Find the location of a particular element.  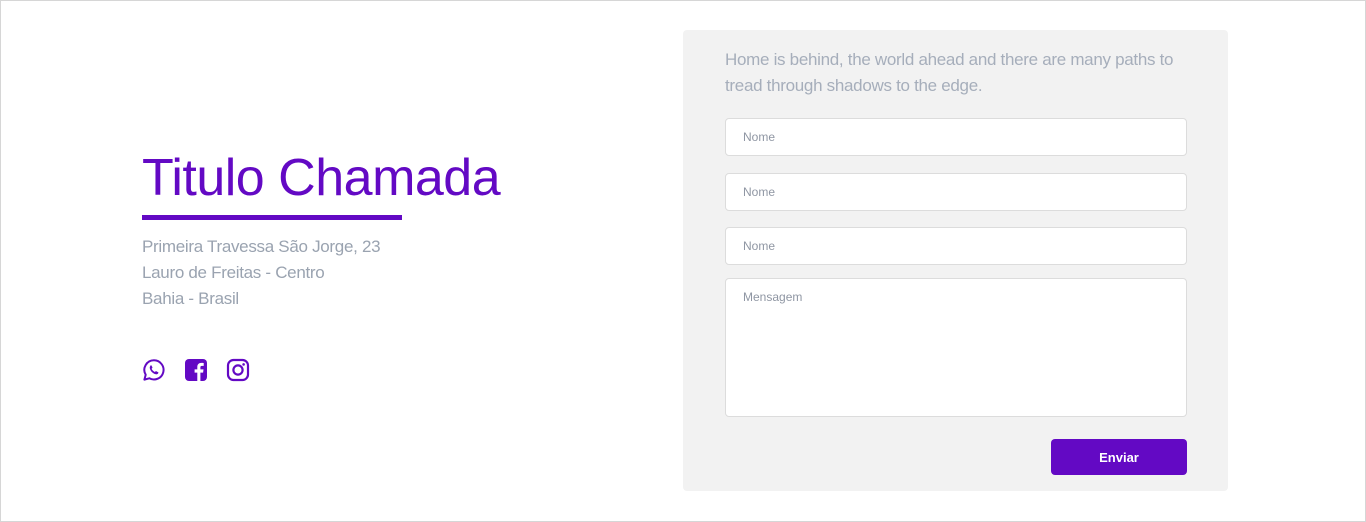

second-name-input is located at coordinates (956, 192).